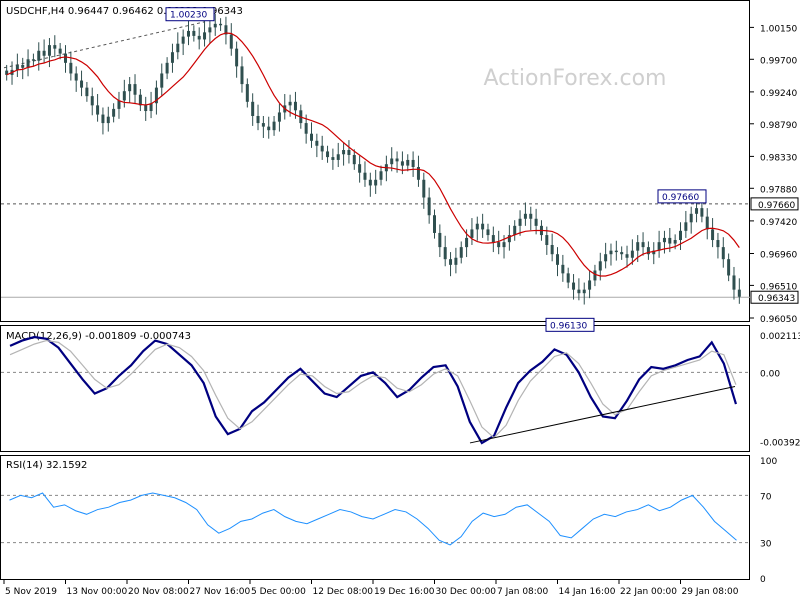 The width and height of the screenshot is (800, 600). I want to click on price-tick-label: 0.97880, so click(778, 190).